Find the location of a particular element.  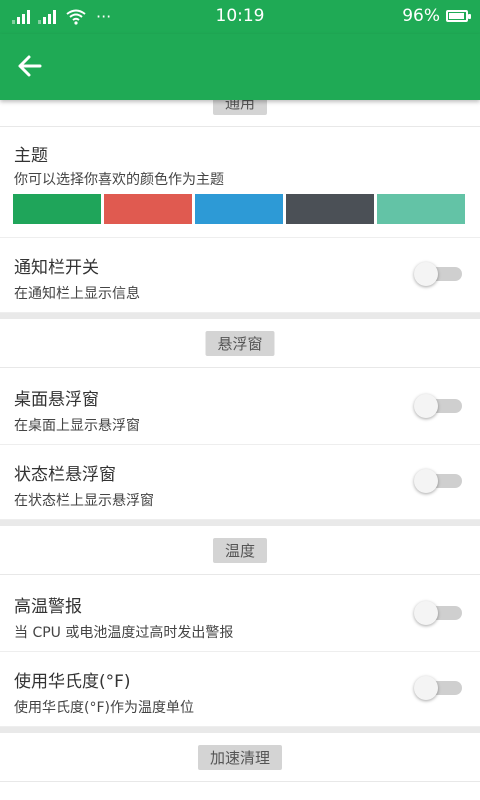

section-label: 温度 is located at coordinates (240, 550).